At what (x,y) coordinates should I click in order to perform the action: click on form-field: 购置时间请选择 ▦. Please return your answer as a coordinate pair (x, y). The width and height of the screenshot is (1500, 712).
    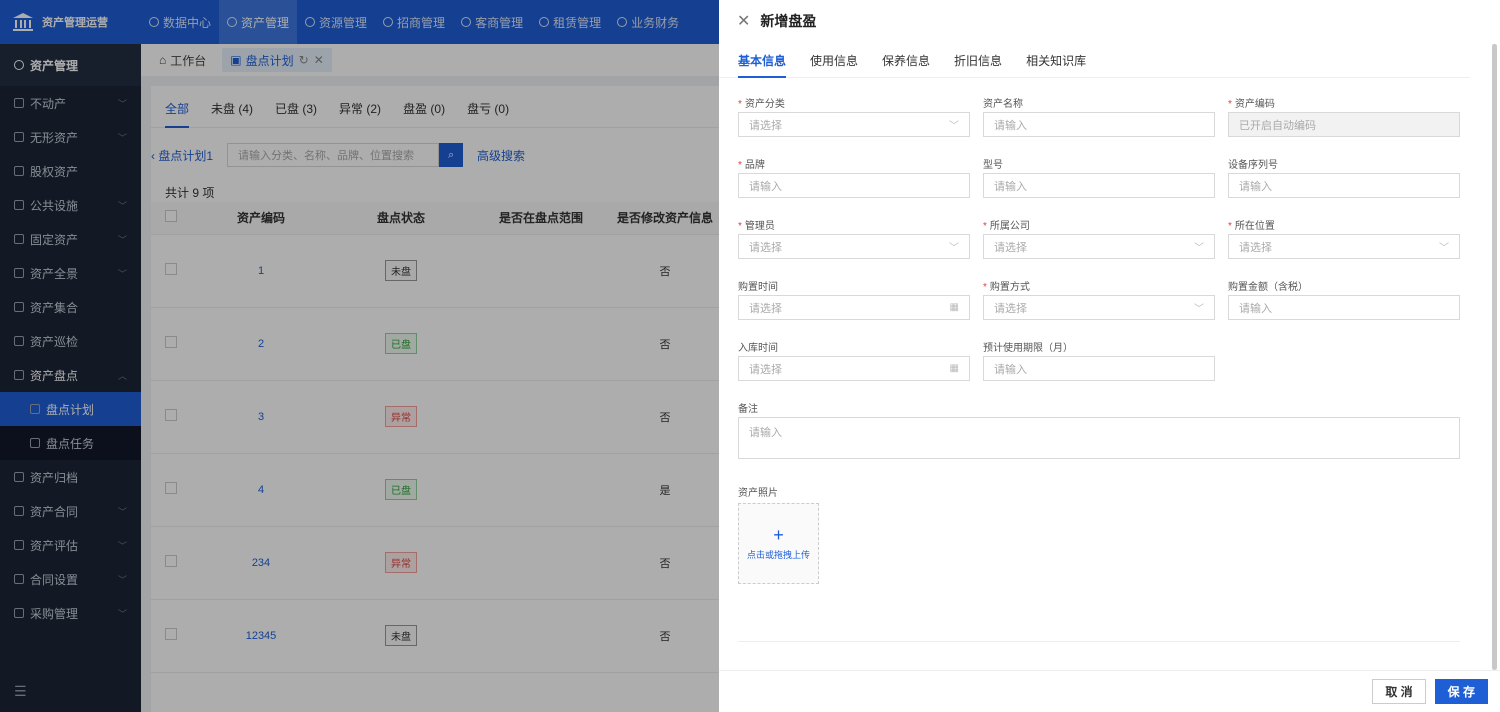
    Looking at the image, I should click on (854, 297).